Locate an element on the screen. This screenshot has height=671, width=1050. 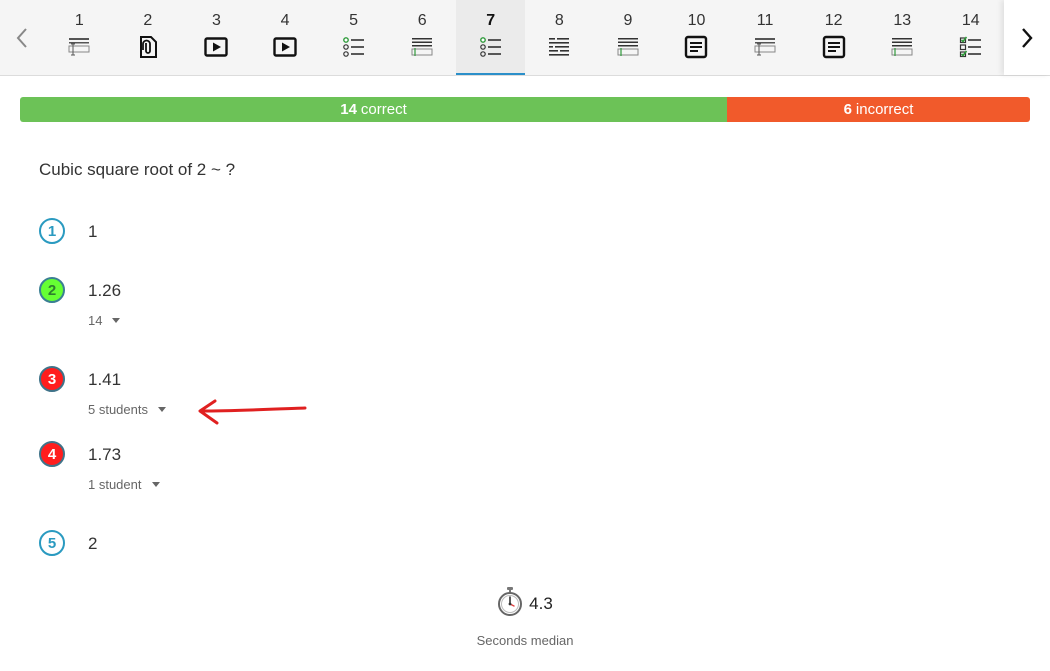
previous-arrow-button is located at coordinates (22, 37).